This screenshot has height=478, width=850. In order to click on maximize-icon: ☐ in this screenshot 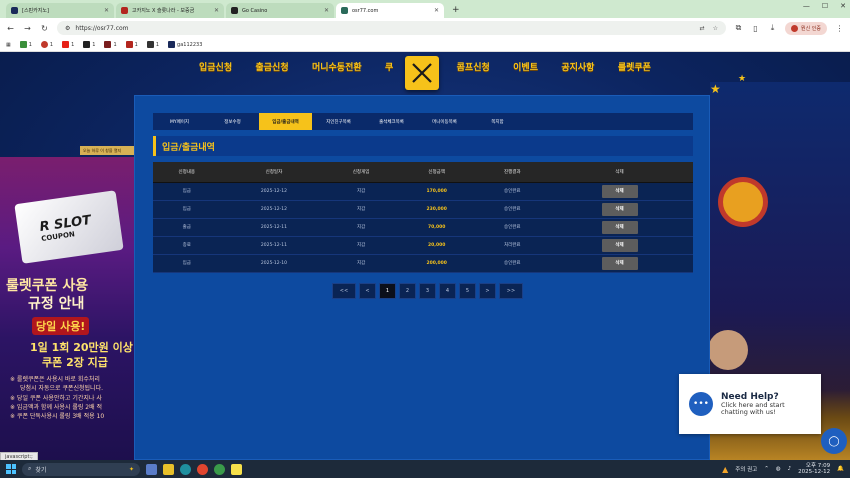, I will do `click(825, 6)`.